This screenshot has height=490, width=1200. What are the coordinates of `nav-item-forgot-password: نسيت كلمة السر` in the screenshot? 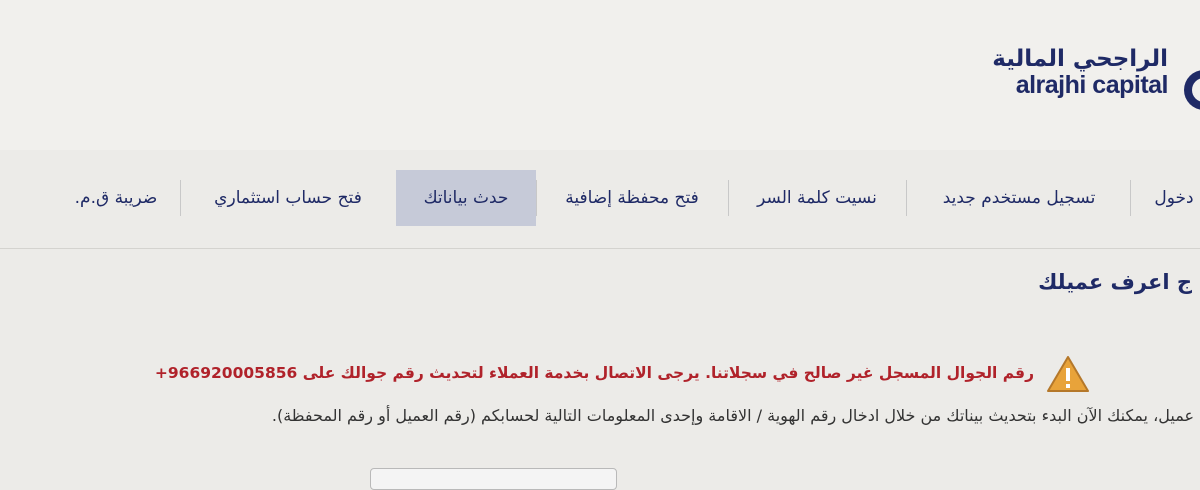 It's located at (817, 198).